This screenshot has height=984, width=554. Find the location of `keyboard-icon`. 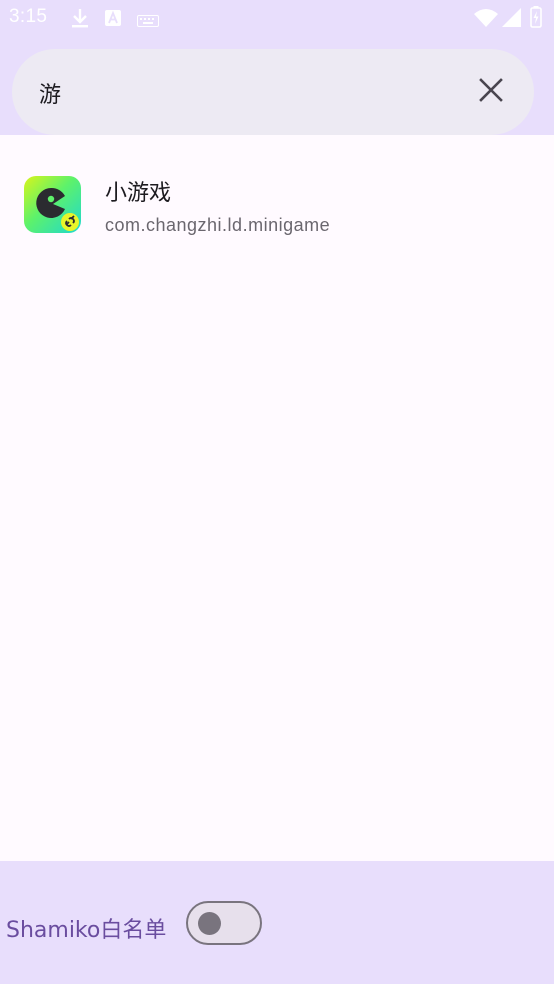

keyboard-icon is located at coordinates (148, 21).